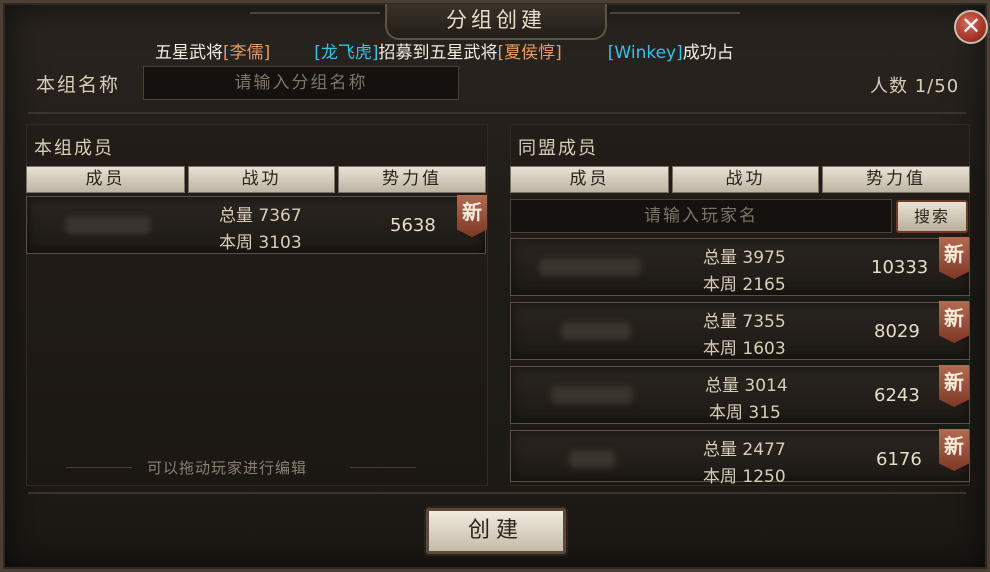 This screenshot has height=572, width=990. What do you see at coordinates (438, 52) in the screenshot?
I see `ticker-text: 招募到五星武将` at bounding box center [438, 52].